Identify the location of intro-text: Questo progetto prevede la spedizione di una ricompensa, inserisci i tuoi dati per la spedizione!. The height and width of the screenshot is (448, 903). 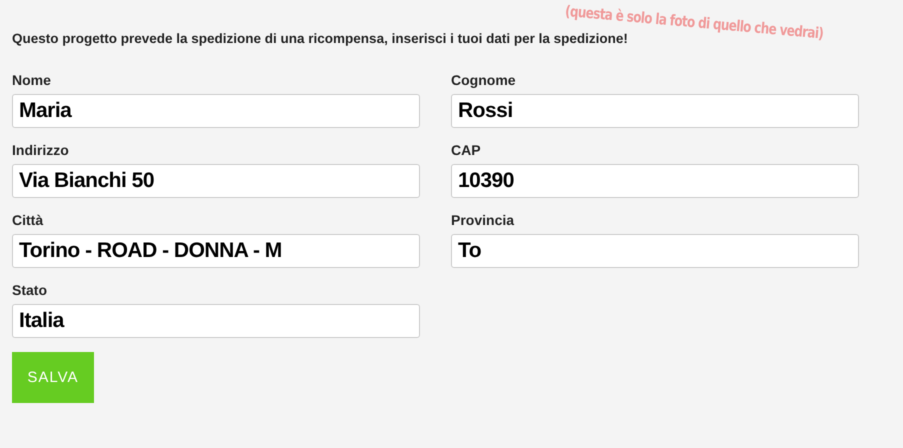
(320, 38).